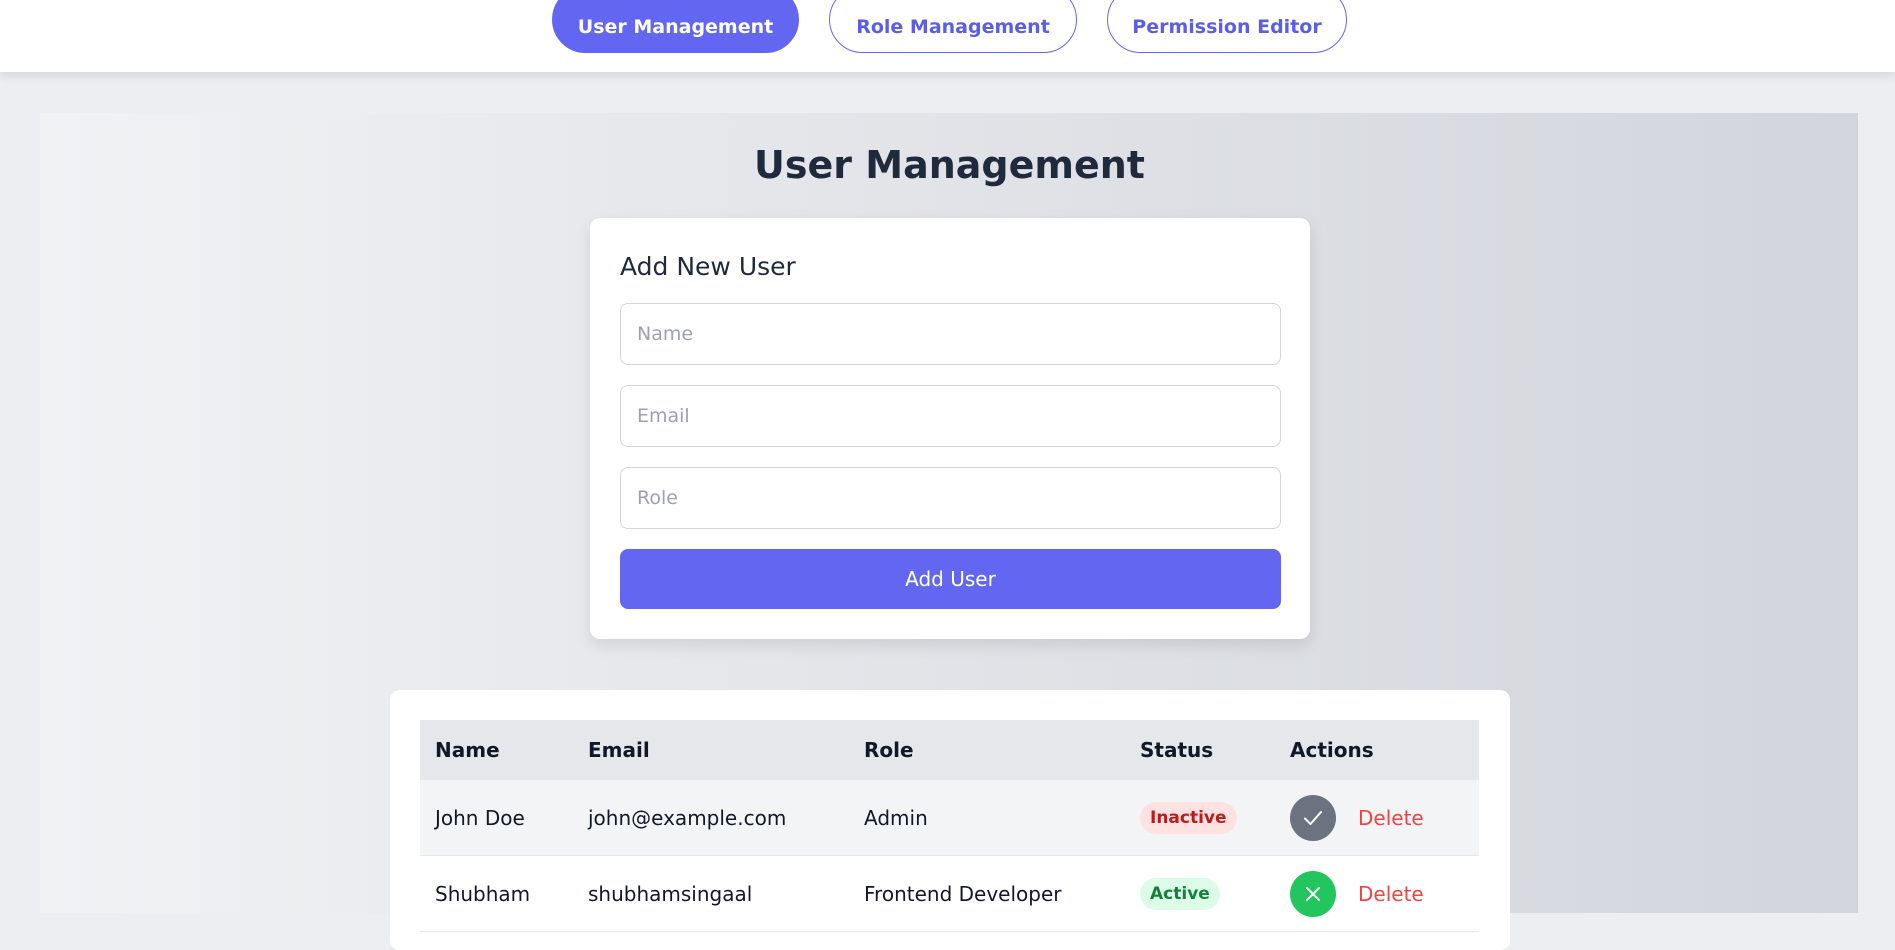  Describe the element at coordinates (950, 416) in the screenshot. I see `email-input` at that location.